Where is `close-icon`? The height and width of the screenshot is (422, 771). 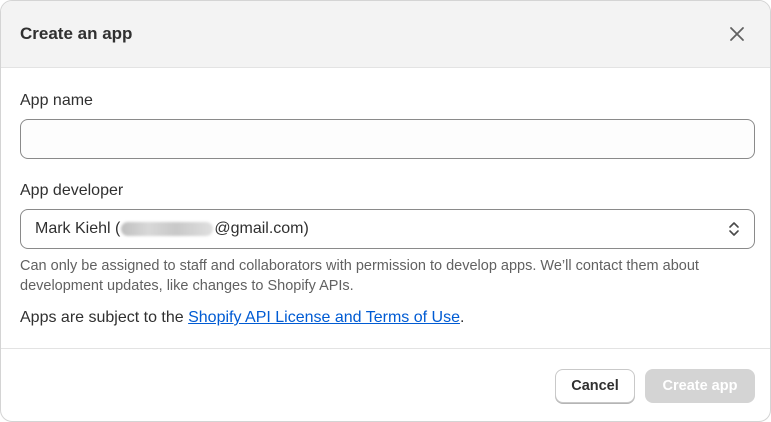 close-icon is located at coordinates (737, 34).